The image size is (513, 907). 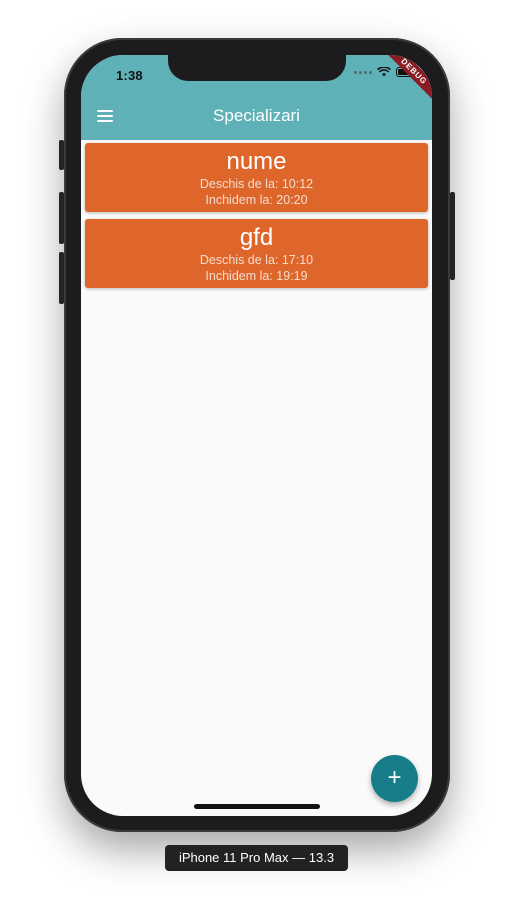 I want to click on card-name: nume, so click(x=256, y=161).